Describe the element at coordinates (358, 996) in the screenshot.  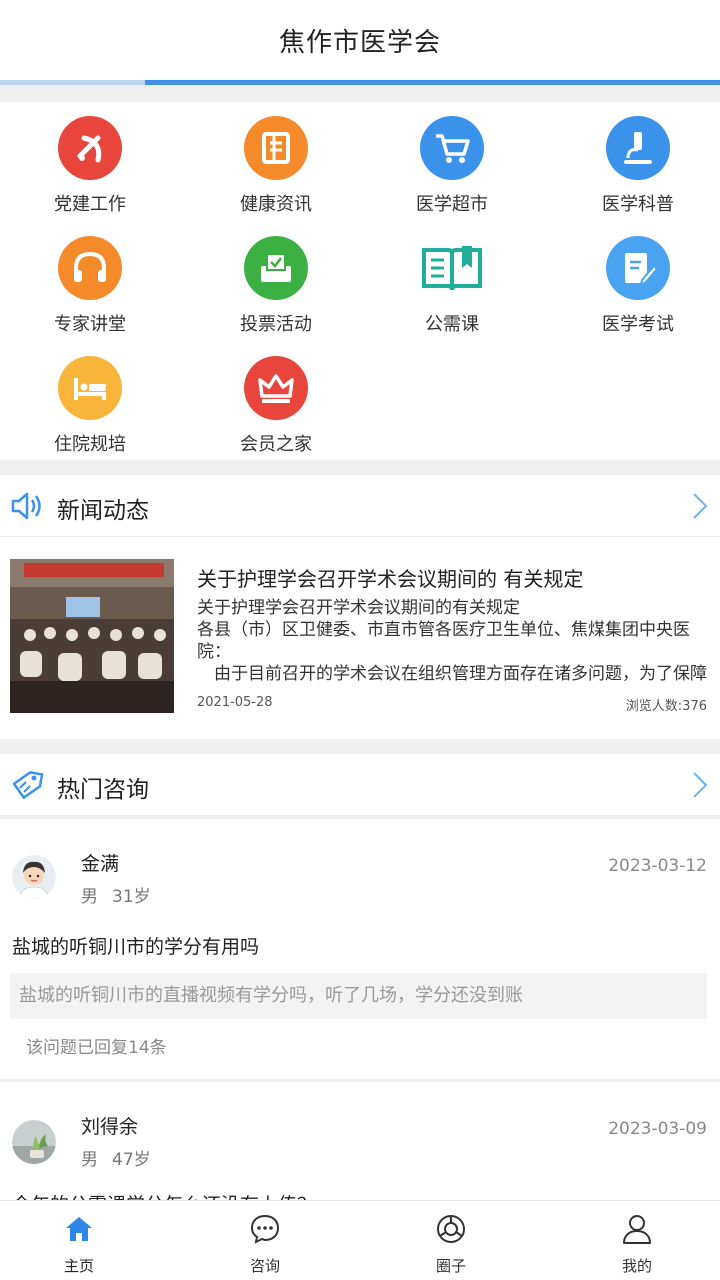
I see `question-detail: 盐城的听铜川市的直播视频有学分吗，听了几场，学分还没到账` at that location.